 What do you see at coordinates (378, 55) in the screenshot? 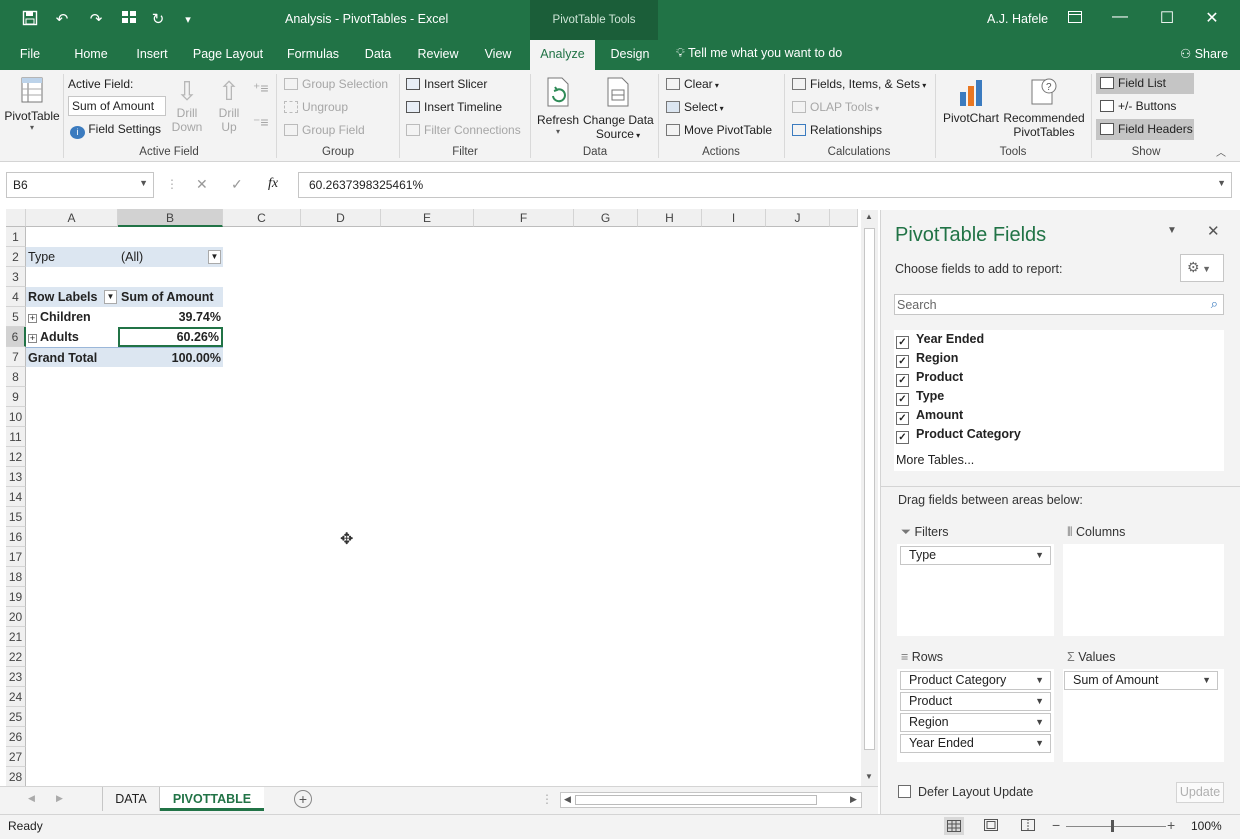
I see `tab-data: Data` at bounding box center [378, 55].